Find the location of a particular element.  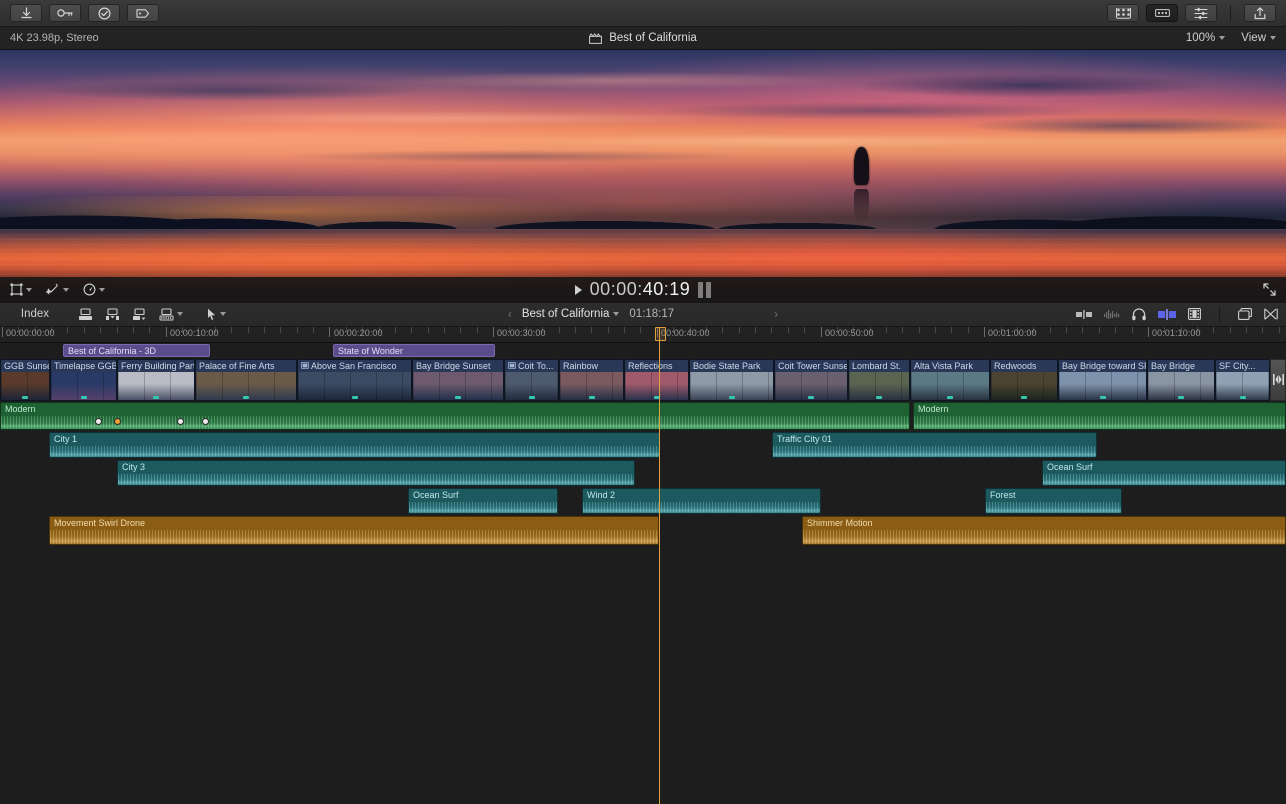

append-button is located at coordinates (85, 314).